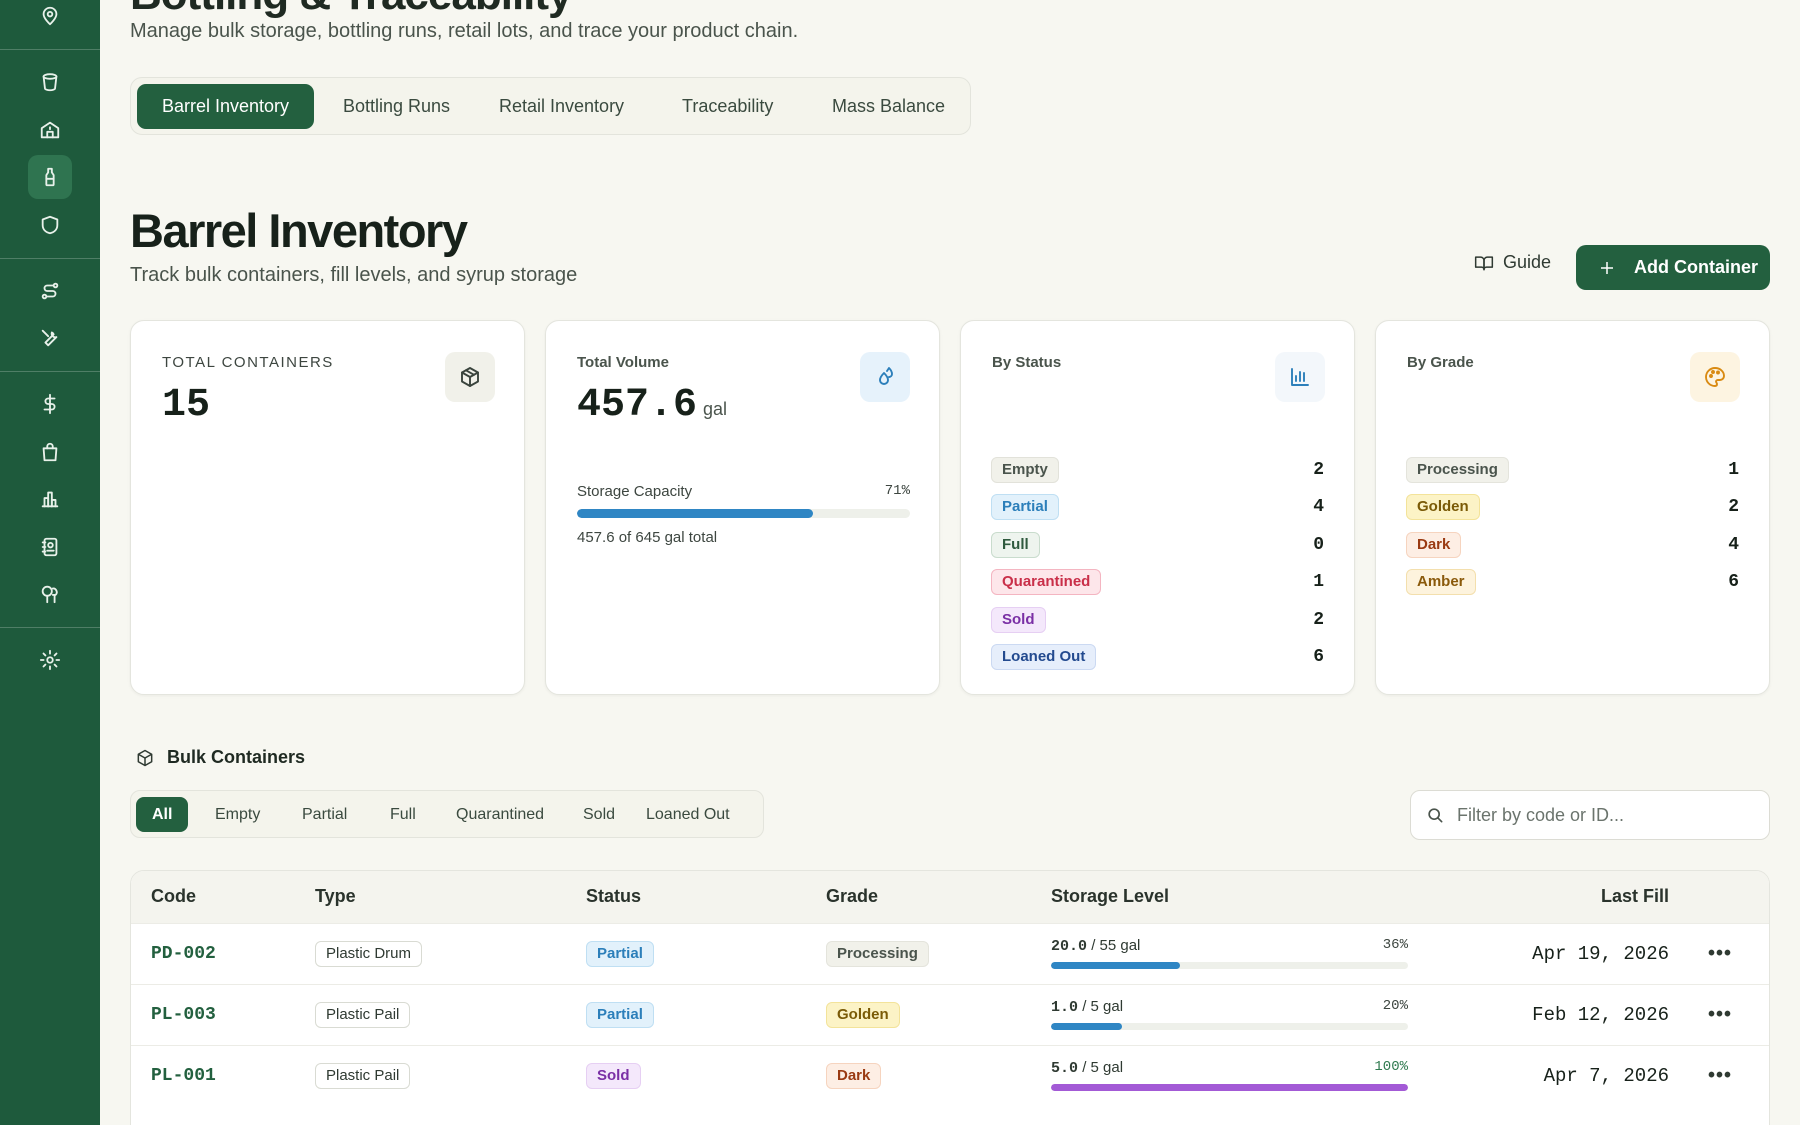 Image resolution: width=1800 pixels, height=1125 pixels. What do you see at coordinates (183, 954) in the screenshot?
I see `container-code: PD-002` at bounding box center [183, 954].